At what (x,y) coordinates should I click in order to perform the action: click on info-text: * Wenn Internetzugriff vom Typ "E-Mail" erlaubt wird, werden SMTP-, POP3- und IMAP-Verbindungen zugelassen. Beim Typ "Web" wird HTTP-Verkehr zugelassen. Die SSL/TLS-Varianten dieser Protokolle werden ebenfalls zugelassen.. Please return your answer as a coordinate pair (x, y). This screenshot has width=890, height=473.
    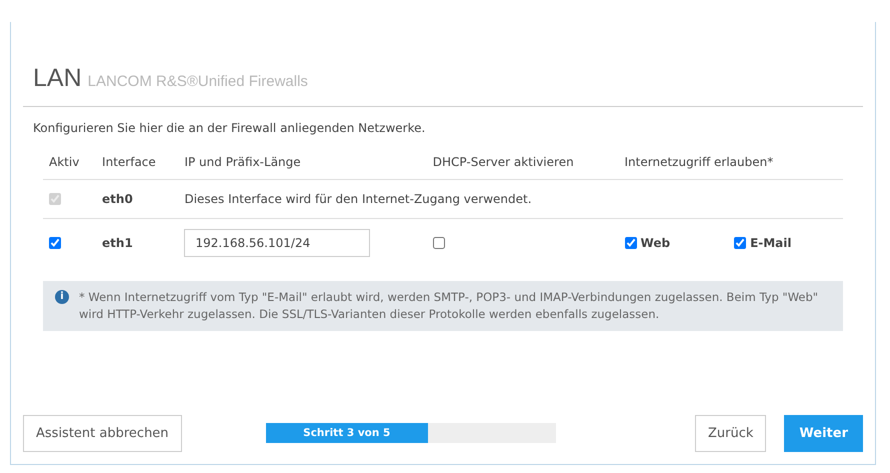
    Looking at the image, I should click on (449, 305).